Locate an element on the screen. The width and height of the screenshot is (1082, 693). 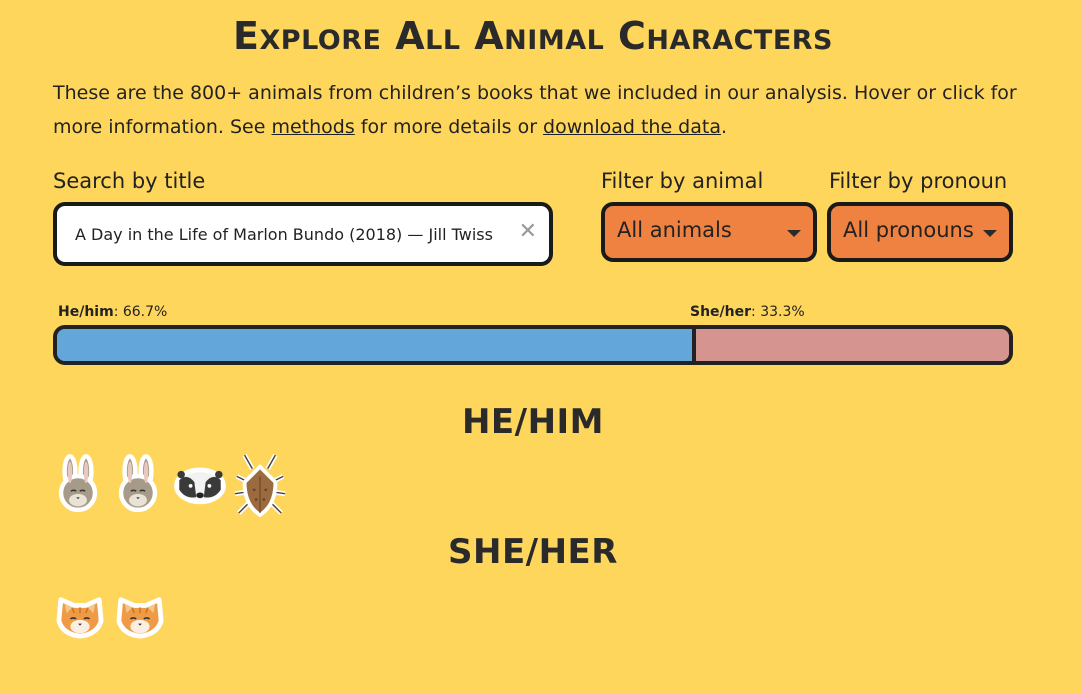
download-data-link: download the data is located at coordinates (632, 127).